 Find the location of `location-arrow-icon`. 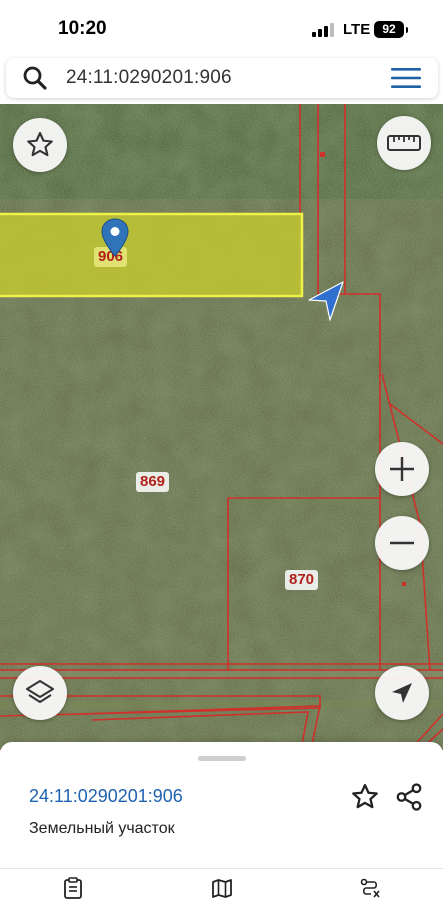

location-arrow-icon is located at coordinates (402, 693).